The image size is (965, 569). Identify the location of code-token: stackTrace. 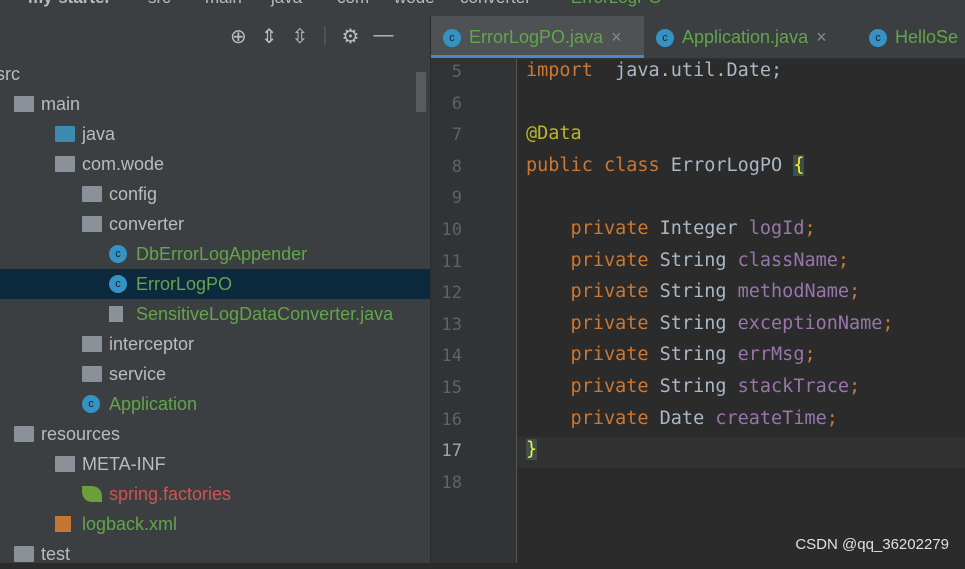
(793, 386).